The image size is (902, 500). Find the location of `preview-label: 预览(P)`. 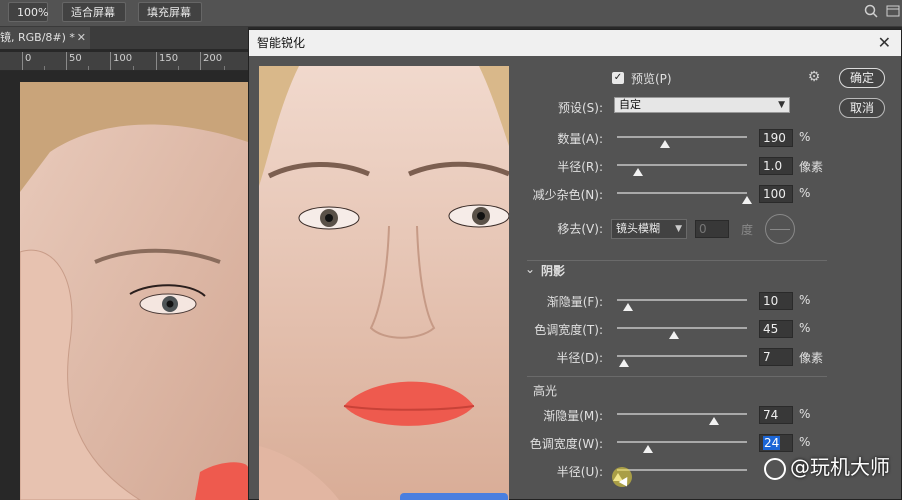

preview-label: 预览(P) is located at coordinates (651, 79).